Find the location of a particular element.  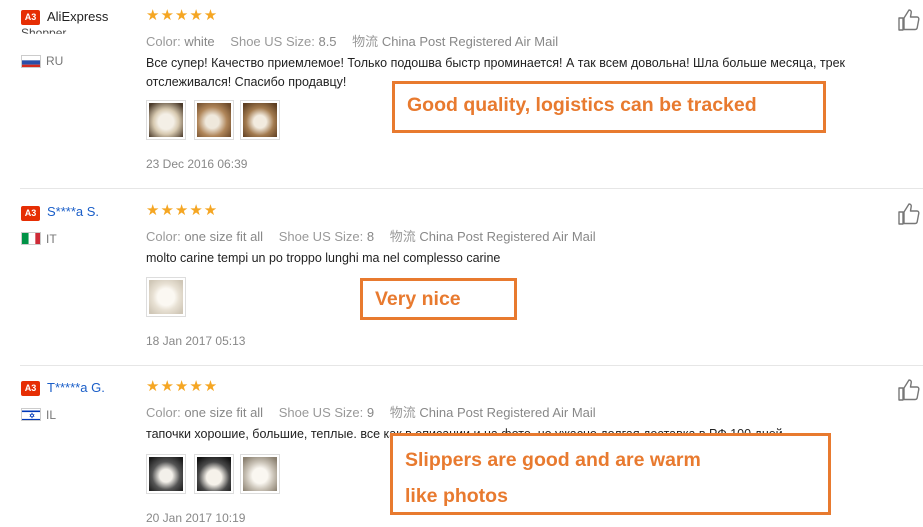

russia-flag-icon is located at coordinates (31, 61).